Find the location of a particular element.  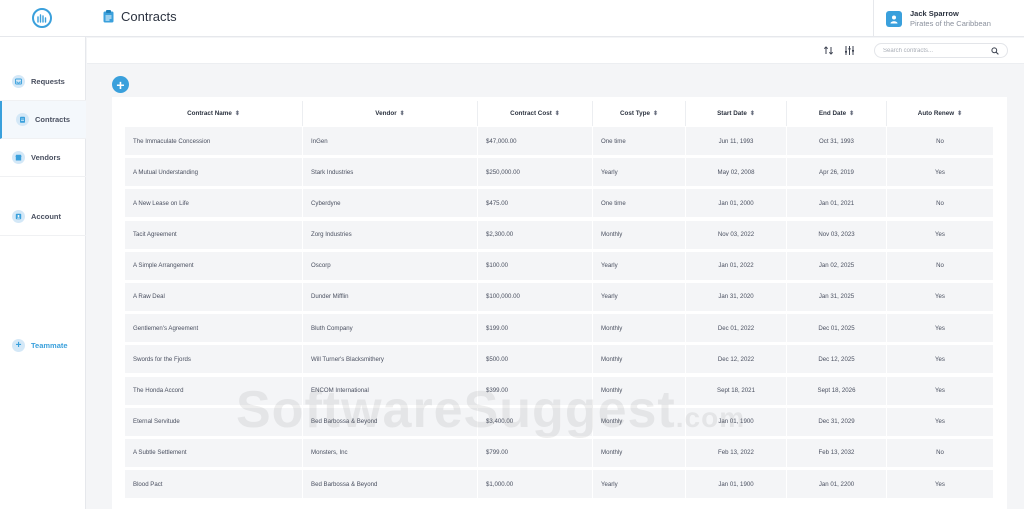

cell-end-date: Dec 01, 2025 is located at coordinates (837, 328).